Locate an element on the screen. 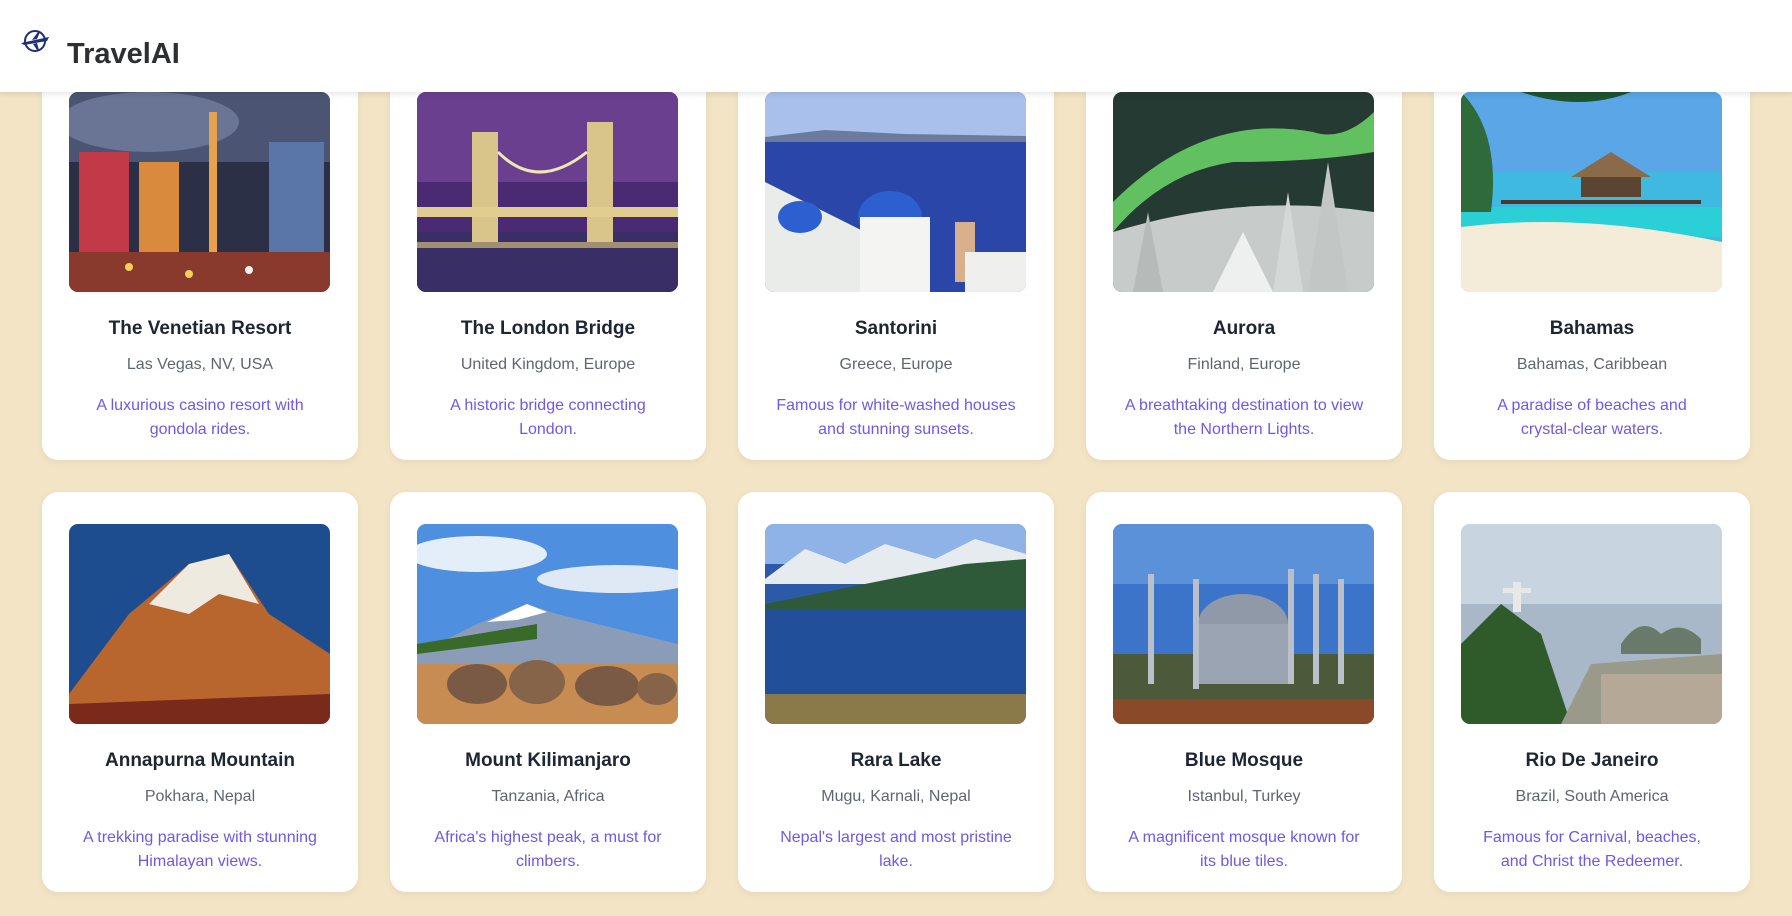 The width and height of the screenshot is (1792, 916). destination-location: Brazil, South America is located at coordinates (1592, 796).